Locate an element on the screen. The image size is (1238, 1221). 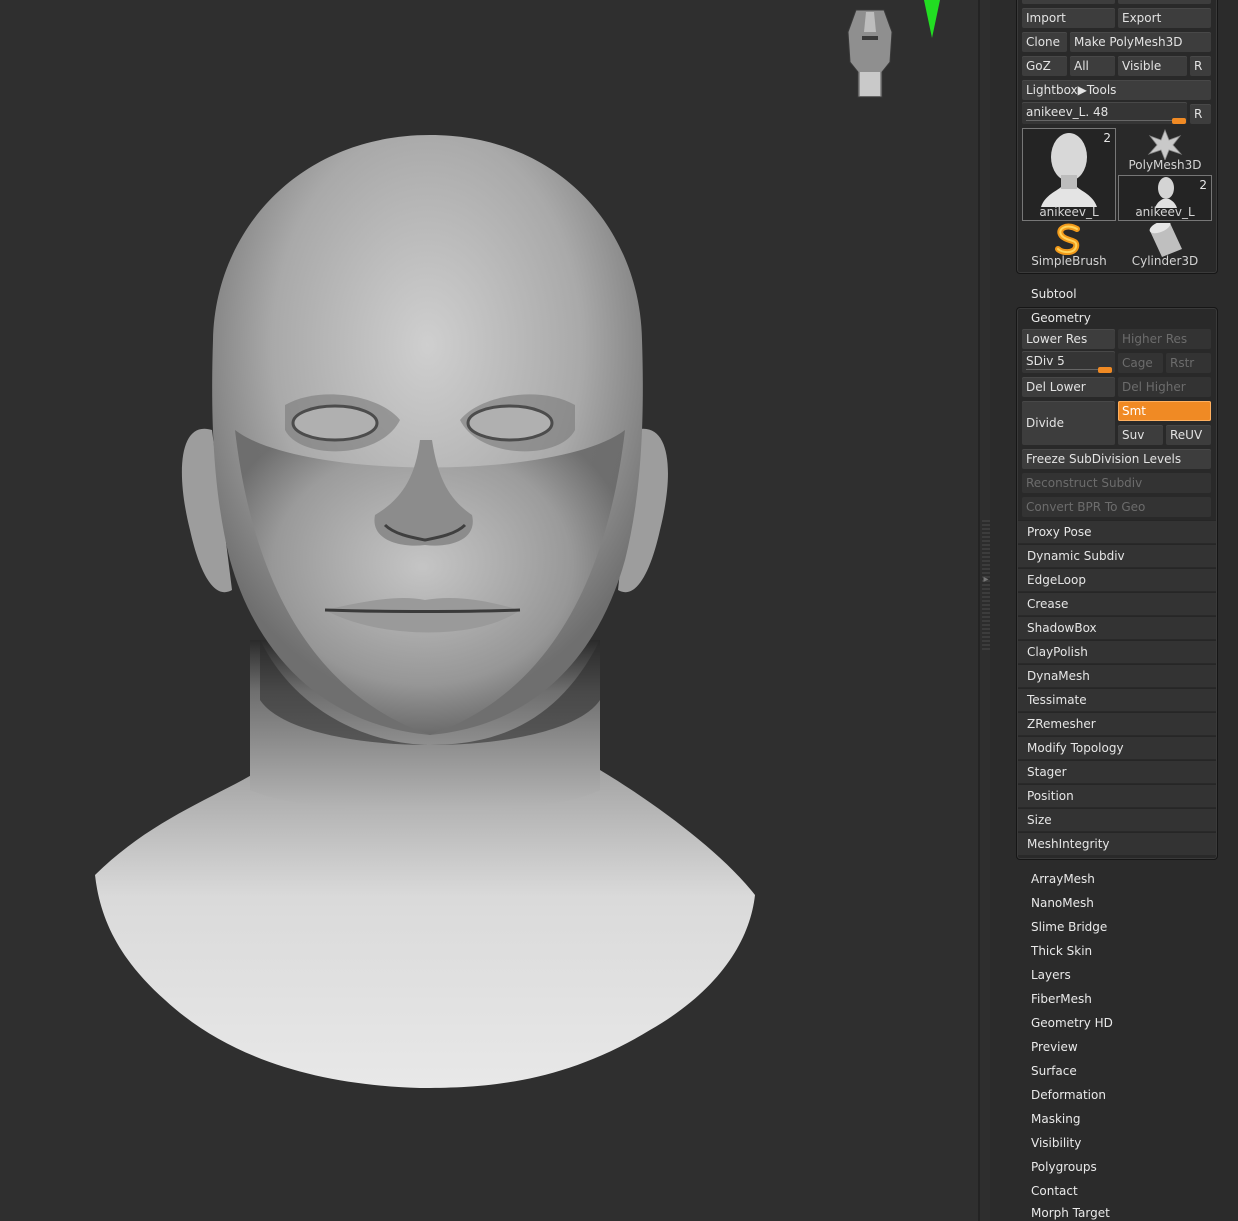
stager-subpalette: Stager is located at coordinates (1117, 771).